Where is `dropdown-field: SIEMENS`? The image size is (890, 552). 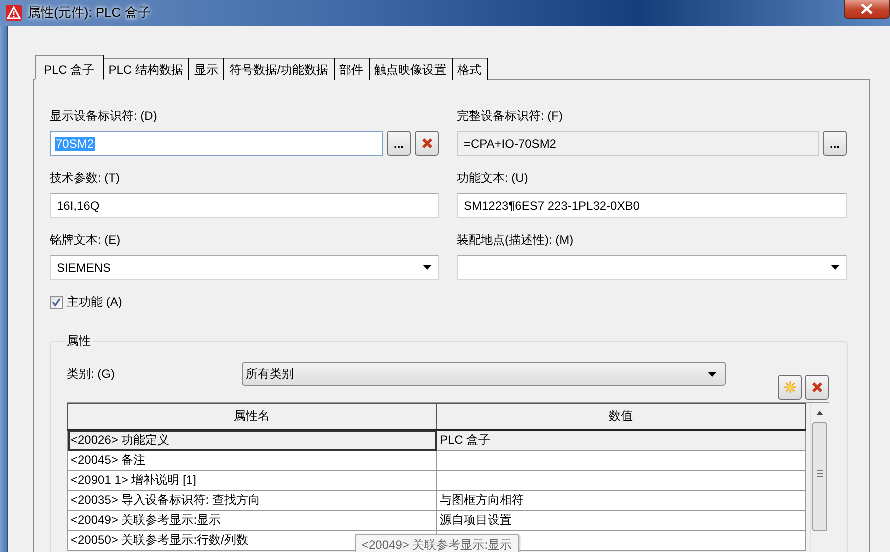
dropdown-field: SIEMENS is located at coordinates (244, 267).